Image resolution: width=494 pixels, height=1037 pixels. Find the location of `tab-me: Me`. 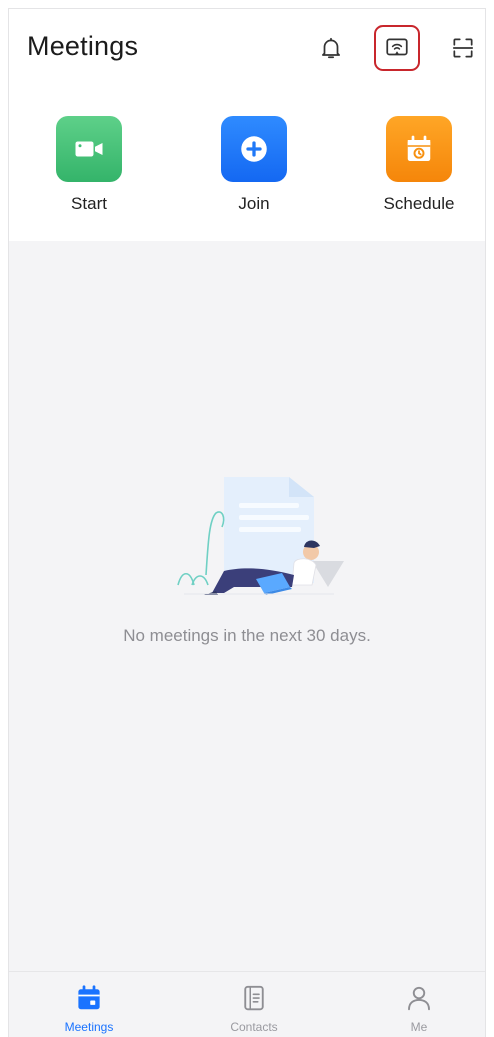

tab-me: Me is located at coordinates (419, 1004).